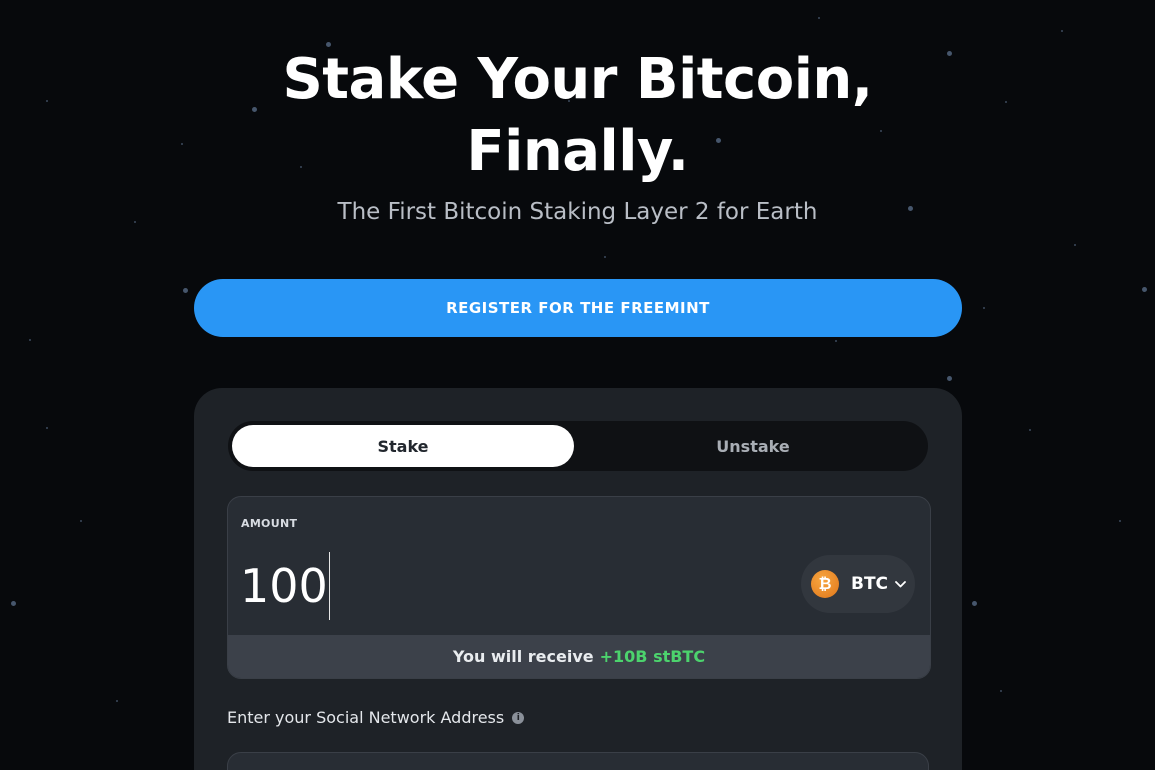 Image resolution: width=1155 pixels, height=770 pixels. I want to click on social-address-label: Enter your Social Network Address i, so click(376, 717).